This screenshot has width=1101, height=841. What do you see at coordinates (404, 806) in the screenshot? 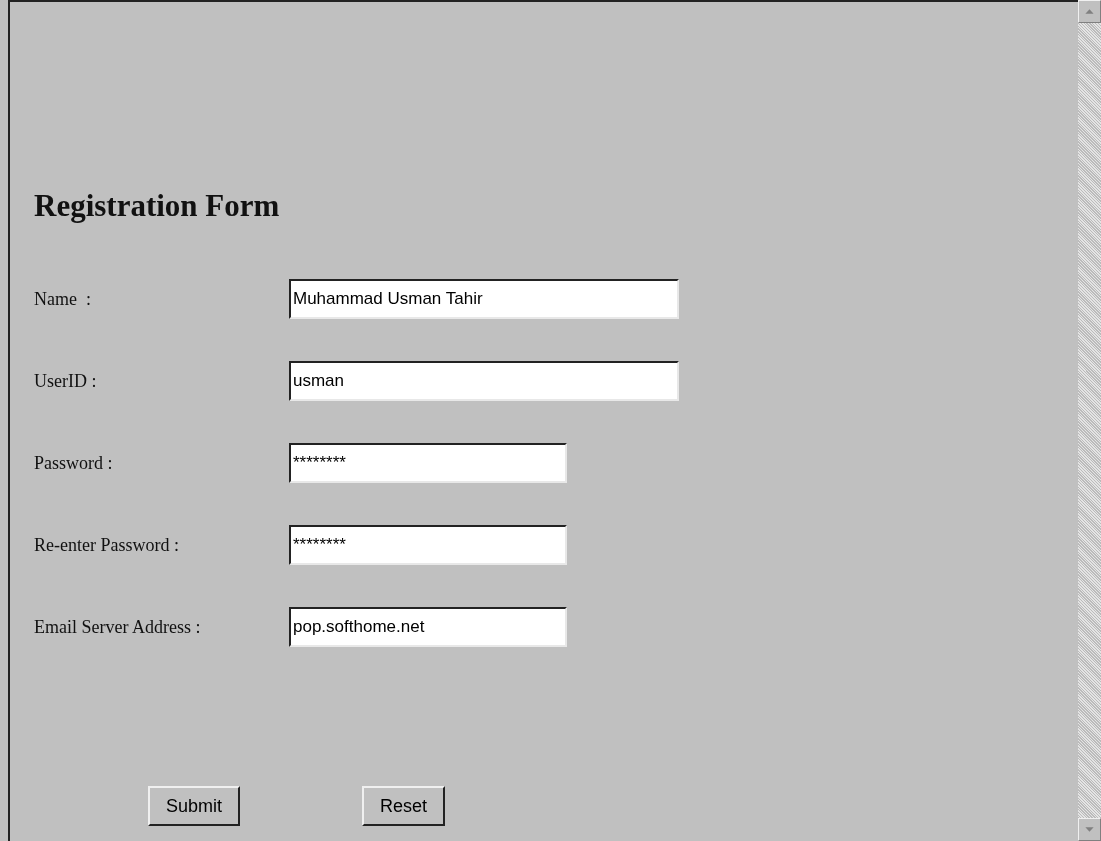
I see `reset-button: Reset` at bounding box center [404, 806].